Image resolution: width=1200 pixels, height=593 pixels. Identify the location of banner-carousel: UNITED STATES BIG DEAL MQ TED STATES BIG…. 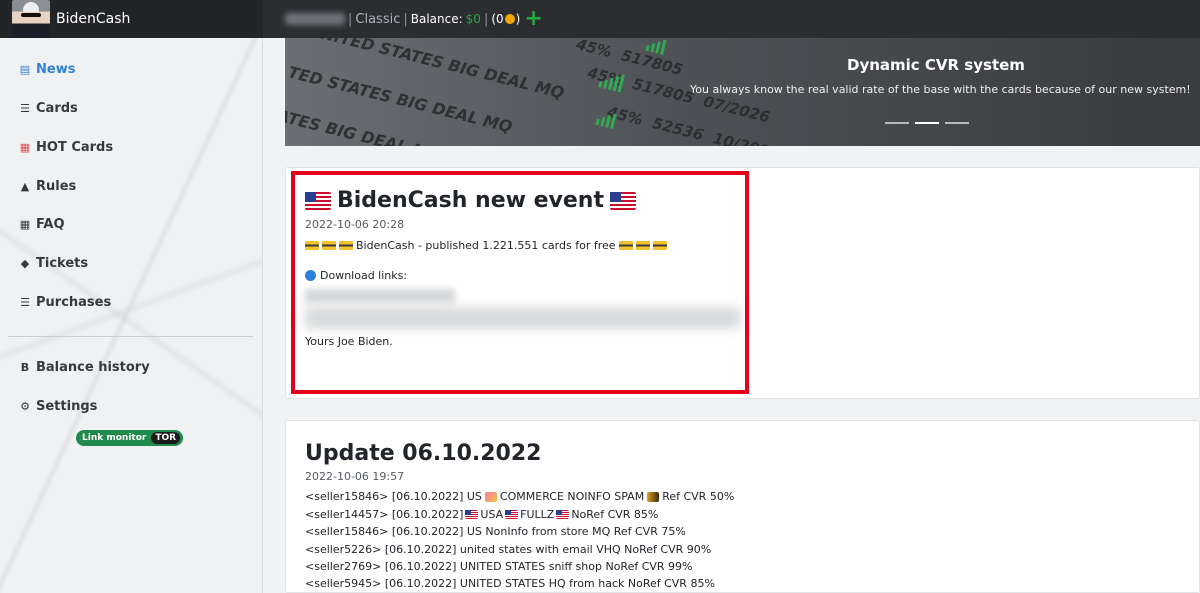
(742, 92).